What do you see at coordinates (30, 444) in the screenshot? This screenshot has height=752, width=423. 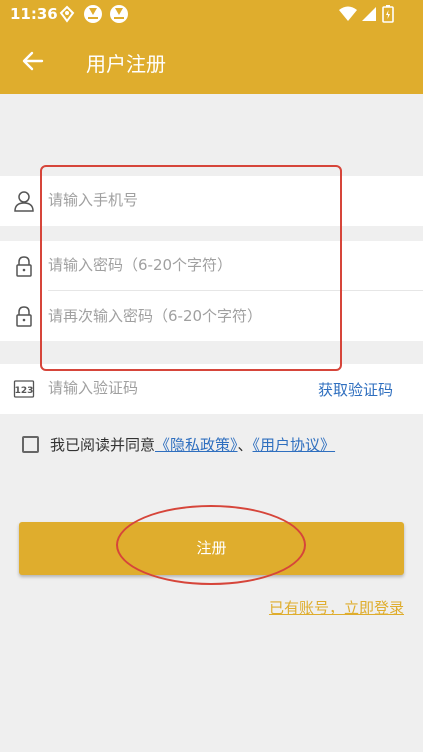 I see `agreement-checkbox` at bounding box center [30, 444].